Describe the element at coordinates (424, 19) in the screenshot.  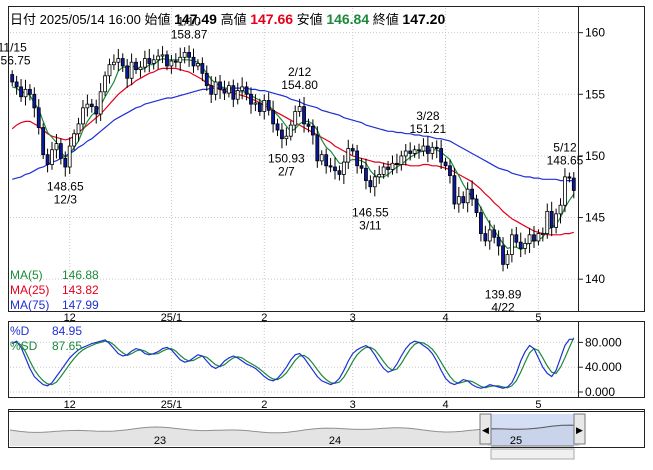
I see `close-value: 147.20` at that location.